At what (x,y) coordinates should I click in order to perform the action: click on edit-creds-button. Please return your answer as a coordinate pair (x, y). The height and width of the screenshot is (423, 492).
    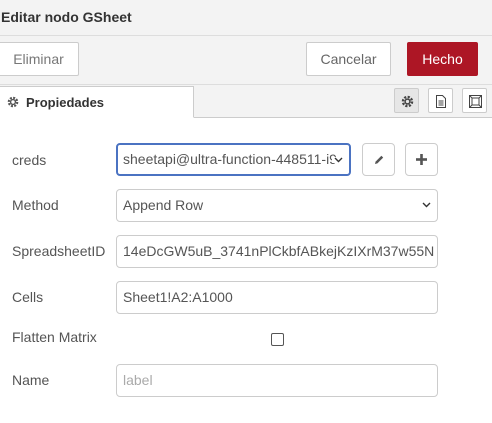
    Looking at the image, I should click on (378, 159).